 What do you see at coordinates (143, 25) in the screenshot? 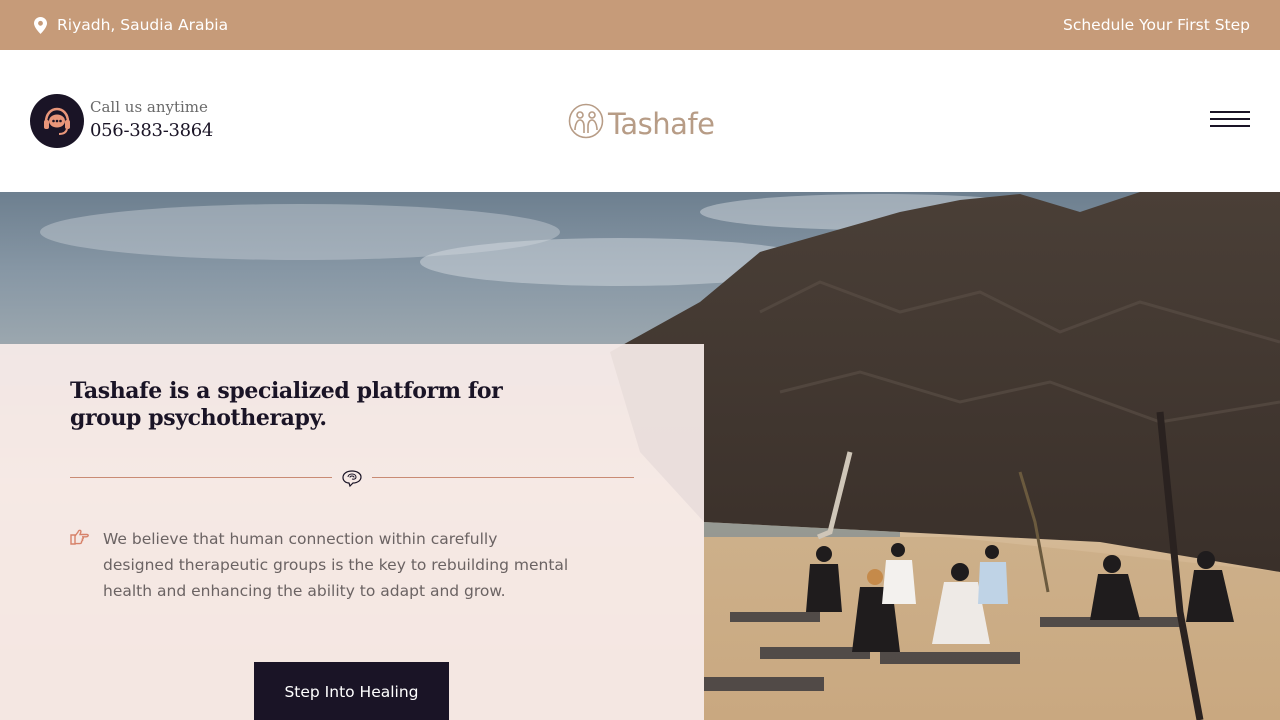
I see `location-text: Riyadh, Saudia Arabia` at bounding box center [143, 25].